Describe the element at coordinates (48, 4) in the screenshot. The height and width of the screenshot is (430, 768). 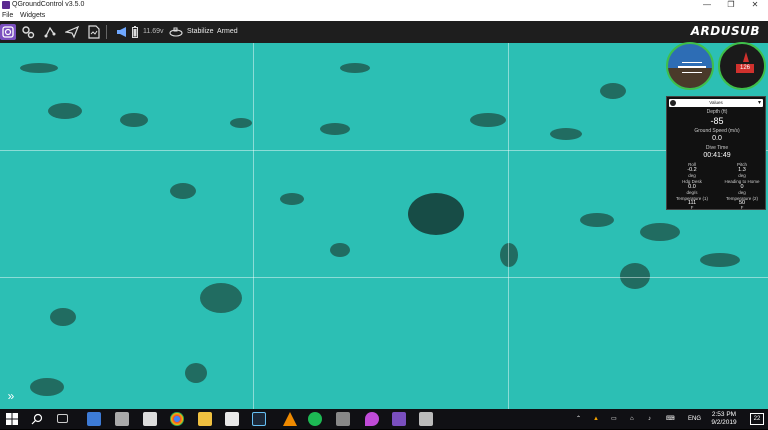
I see `window-title: QGroundControl v3.5.0` at that location.